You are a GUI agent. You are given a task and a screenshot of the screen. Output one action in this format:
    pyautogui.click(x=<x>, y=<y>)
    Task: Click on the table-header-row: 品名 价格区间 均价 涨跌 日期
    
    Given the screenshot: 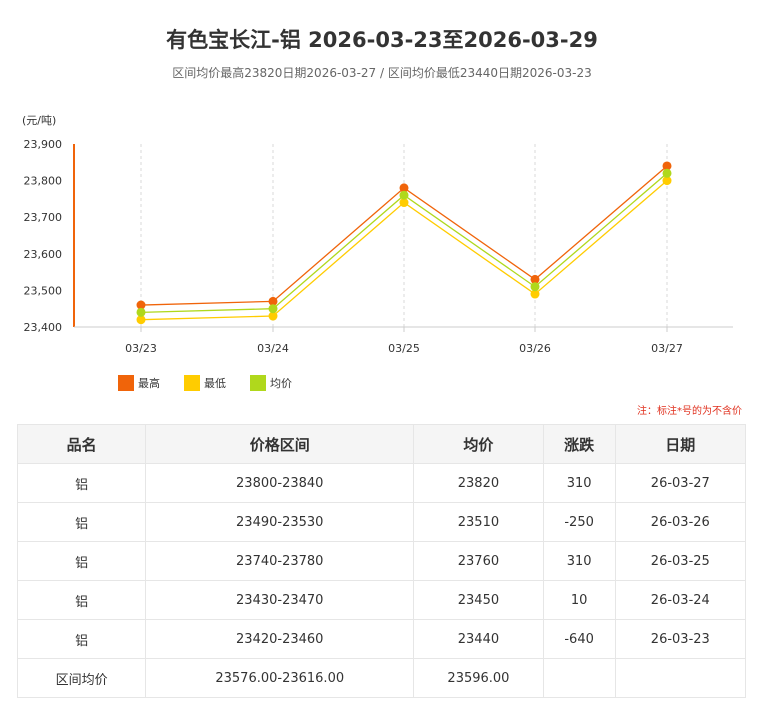 What is the action you would take?
    pyautogui.click(x=381, y=444)
    